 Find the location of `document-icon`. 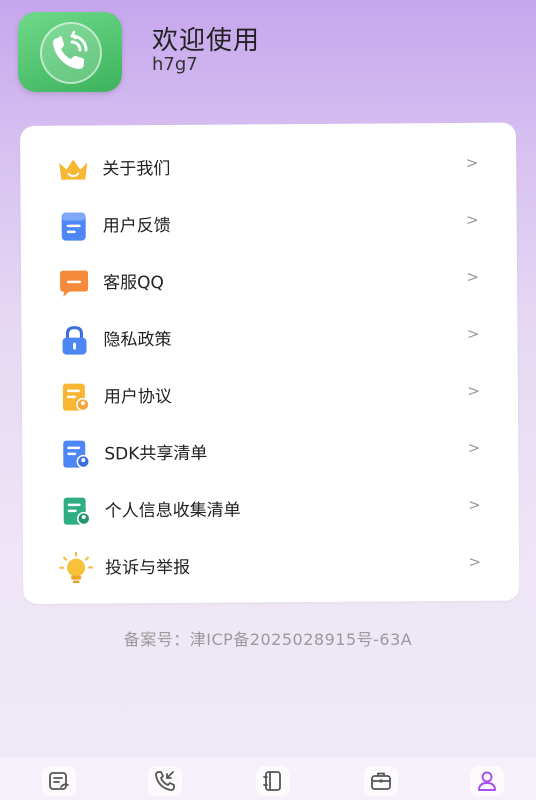

document-icon is located at coordinates (73, 226).